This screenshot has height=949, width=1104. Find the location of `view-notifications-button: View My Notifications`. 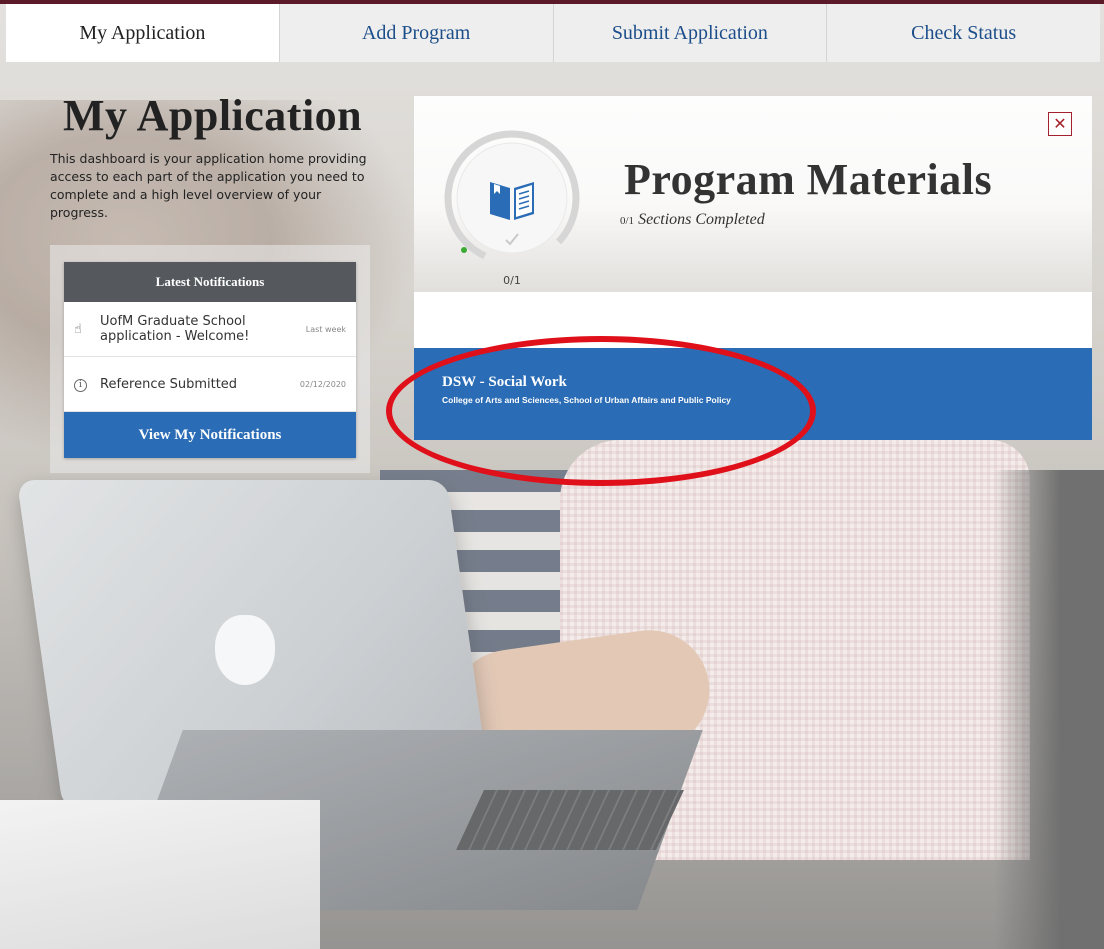

view-notifications-button: View My Notifications is located at coordinates (210, 435).